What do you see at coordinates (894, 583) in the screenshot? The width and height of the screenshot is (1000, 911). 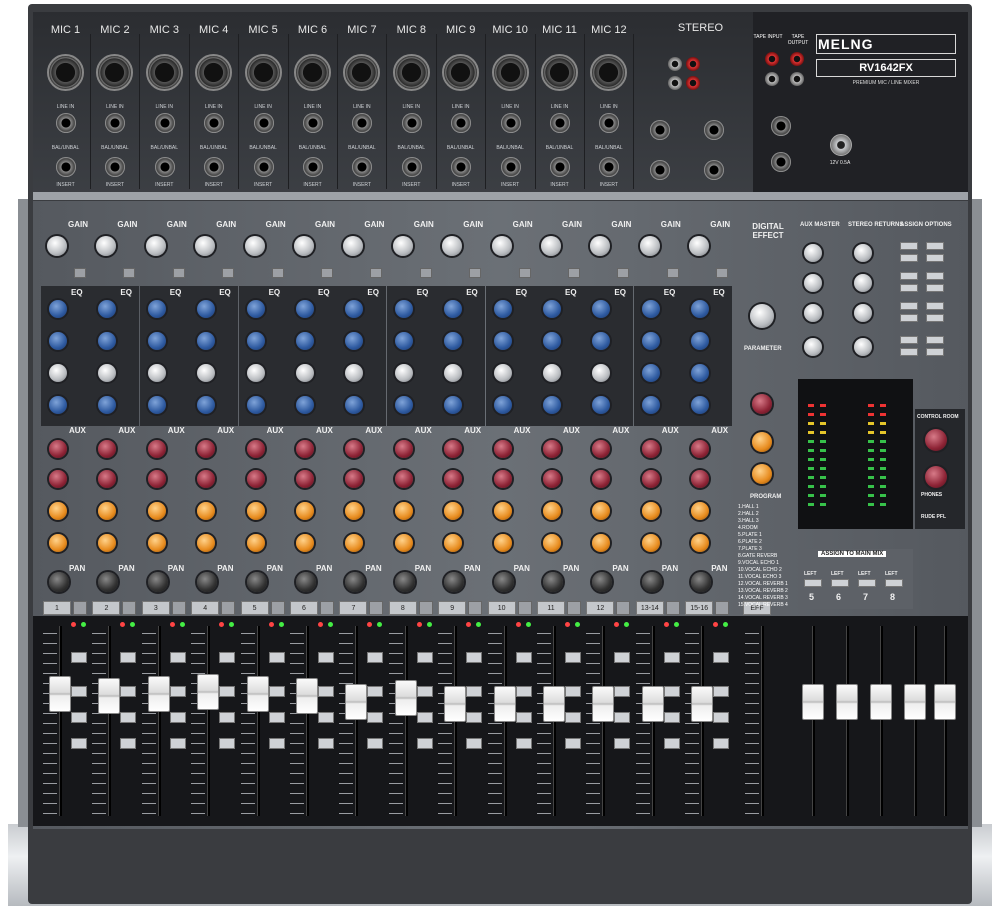 I see `assign-left-button` at bounding box center [894, 583].